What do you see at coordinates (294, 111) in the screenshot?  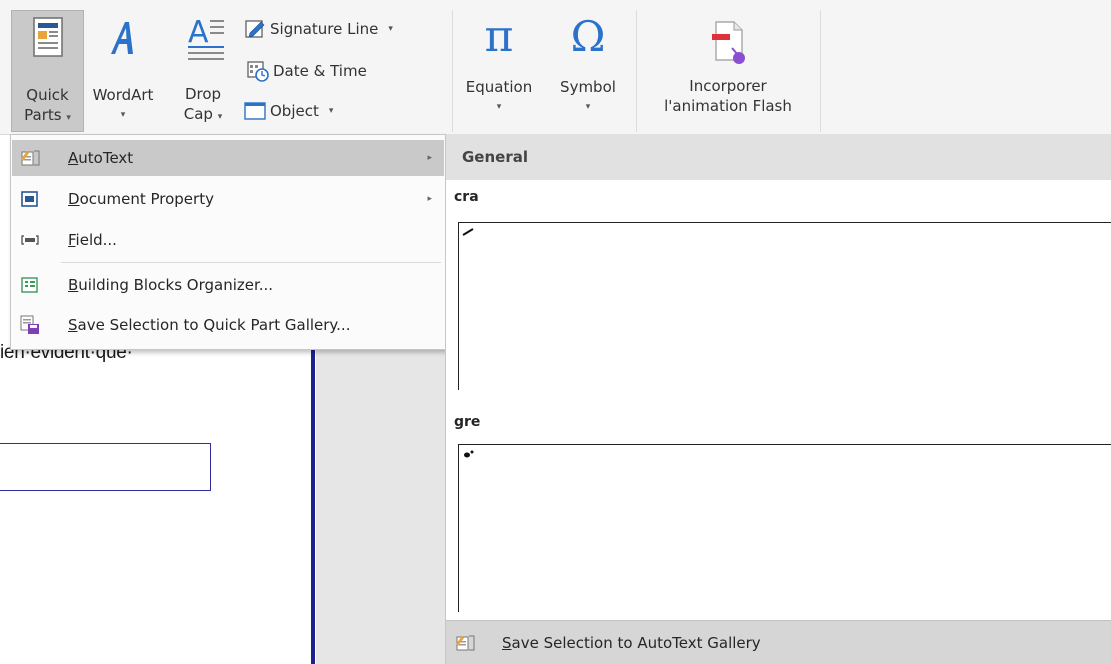 I see `object-label: Object` at bounding box center [294, 111].